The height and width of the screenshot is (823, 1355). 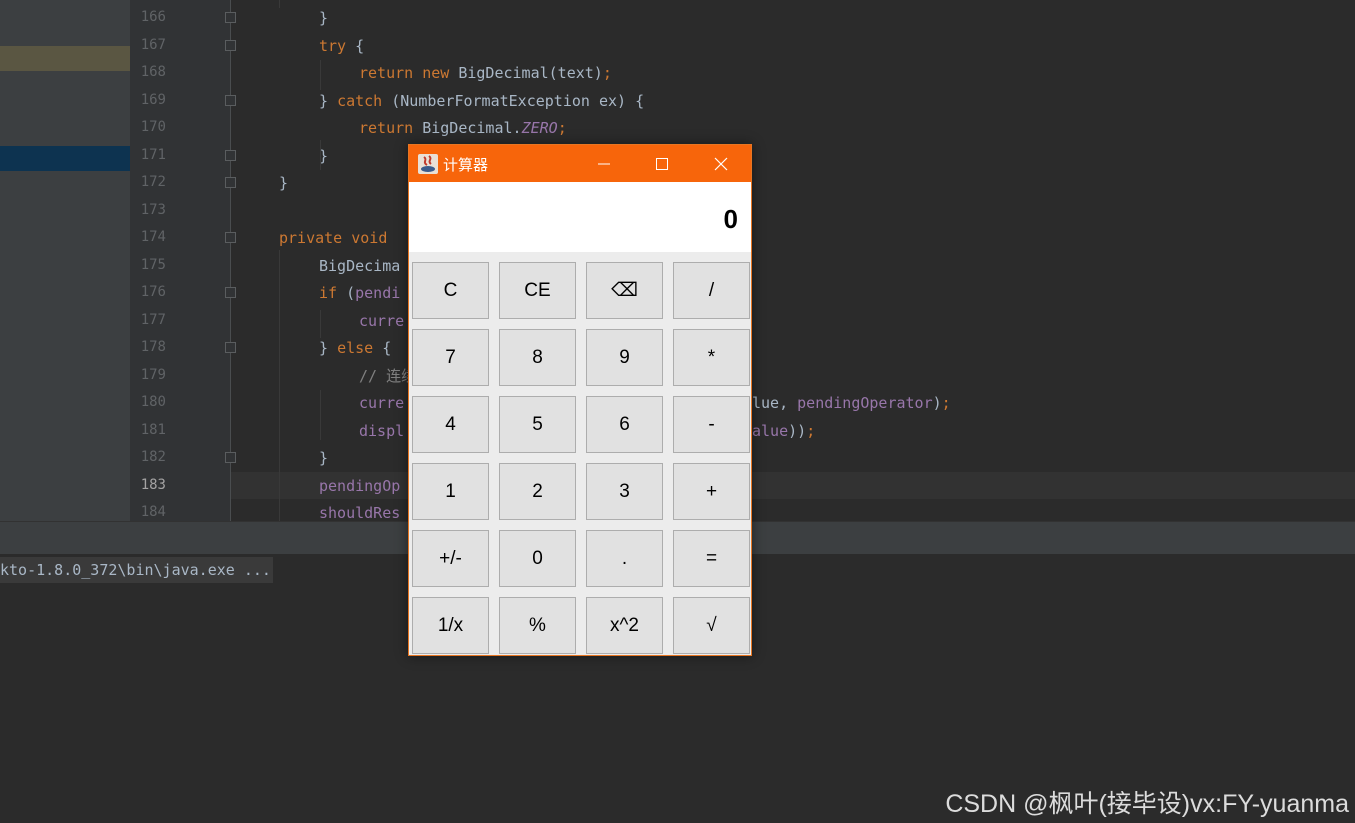 I want to click on code-token: ), so click(x=937, y=403).